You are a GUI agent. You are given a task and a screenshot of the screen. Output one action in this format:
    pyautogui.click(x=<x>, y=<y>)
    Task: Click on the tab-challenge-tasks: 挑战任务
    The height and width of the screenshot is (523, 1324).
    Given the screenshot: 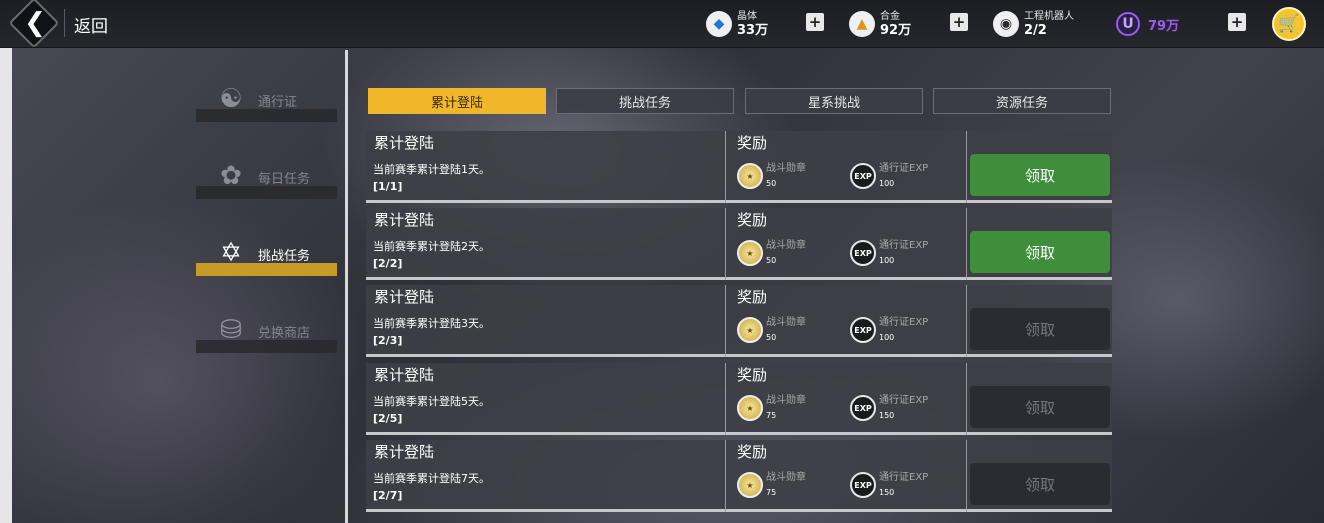 What is the action you would take?
    pyautogui.click(x=645, y=101)
    